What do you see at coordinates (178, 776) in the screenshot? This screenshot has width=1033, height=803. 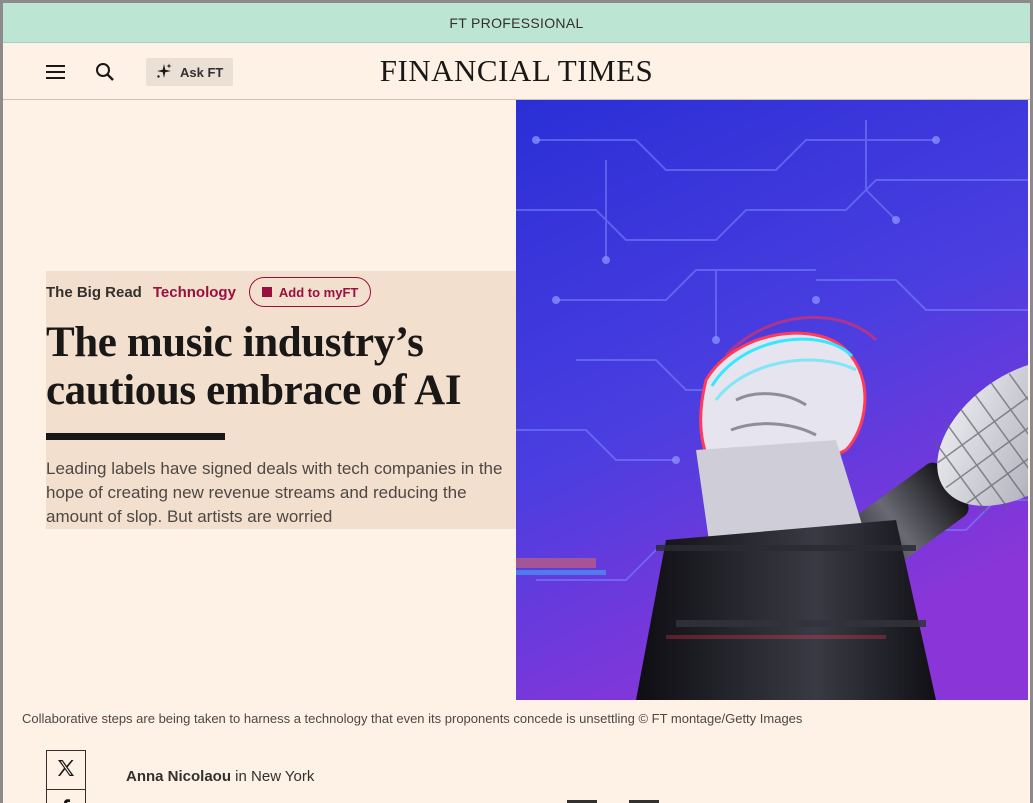 I see `author-link: Anna Nicolaou` at bounding box center [178, 776].